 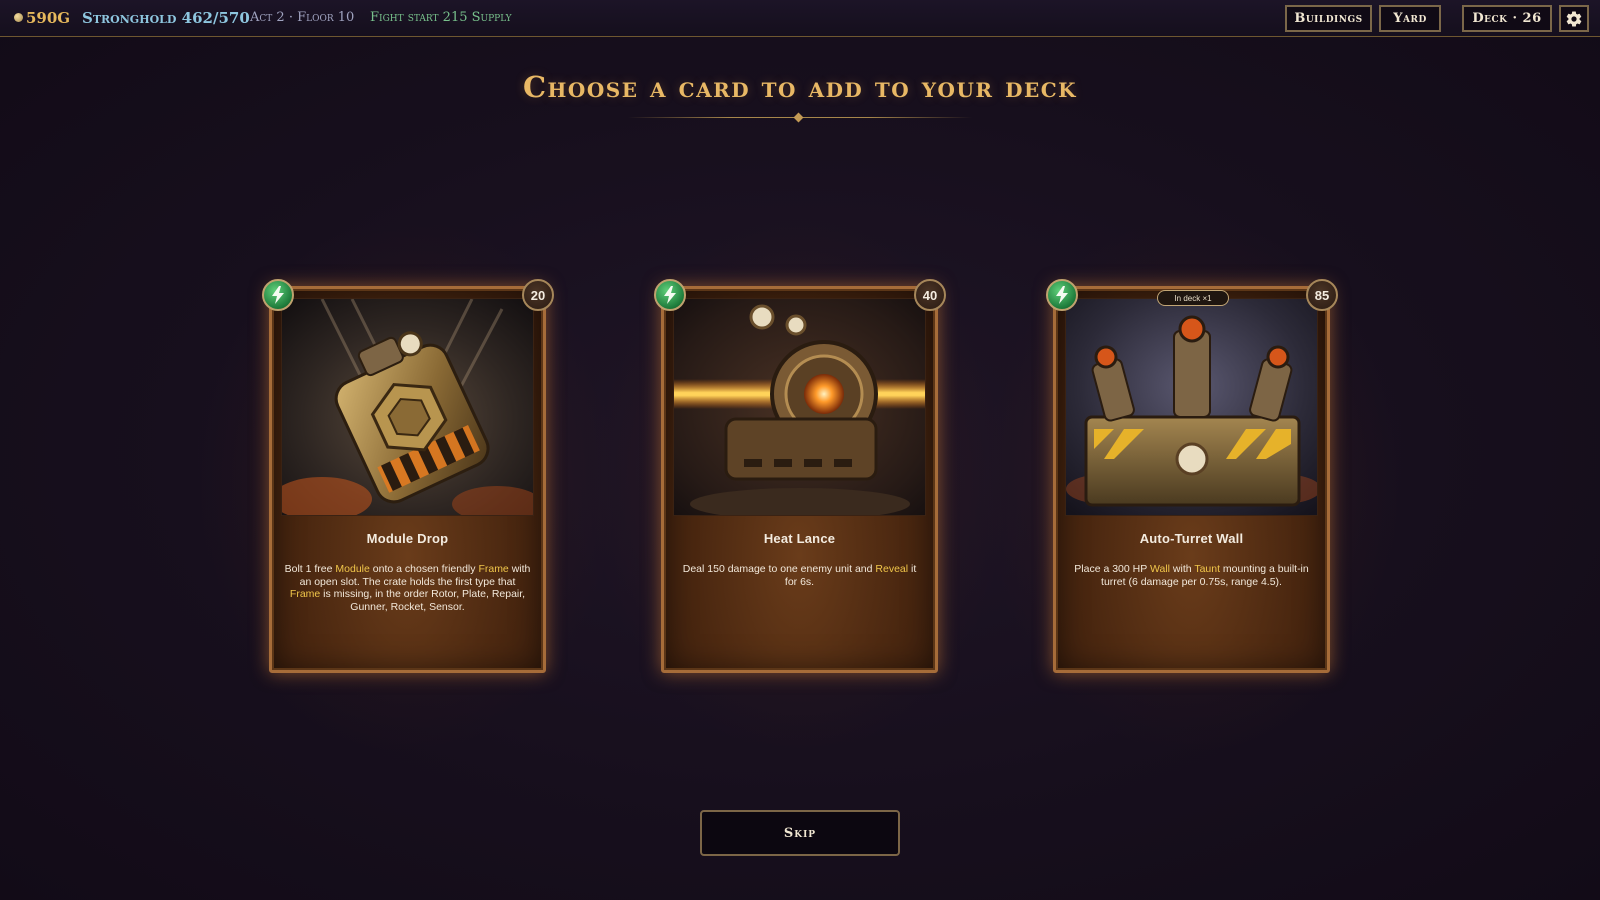 What do you see at coordinates (166, 18) in the screenshot?
I see `stronghold-hp: Stronghold 462/570` at bounding box center [166, 18].